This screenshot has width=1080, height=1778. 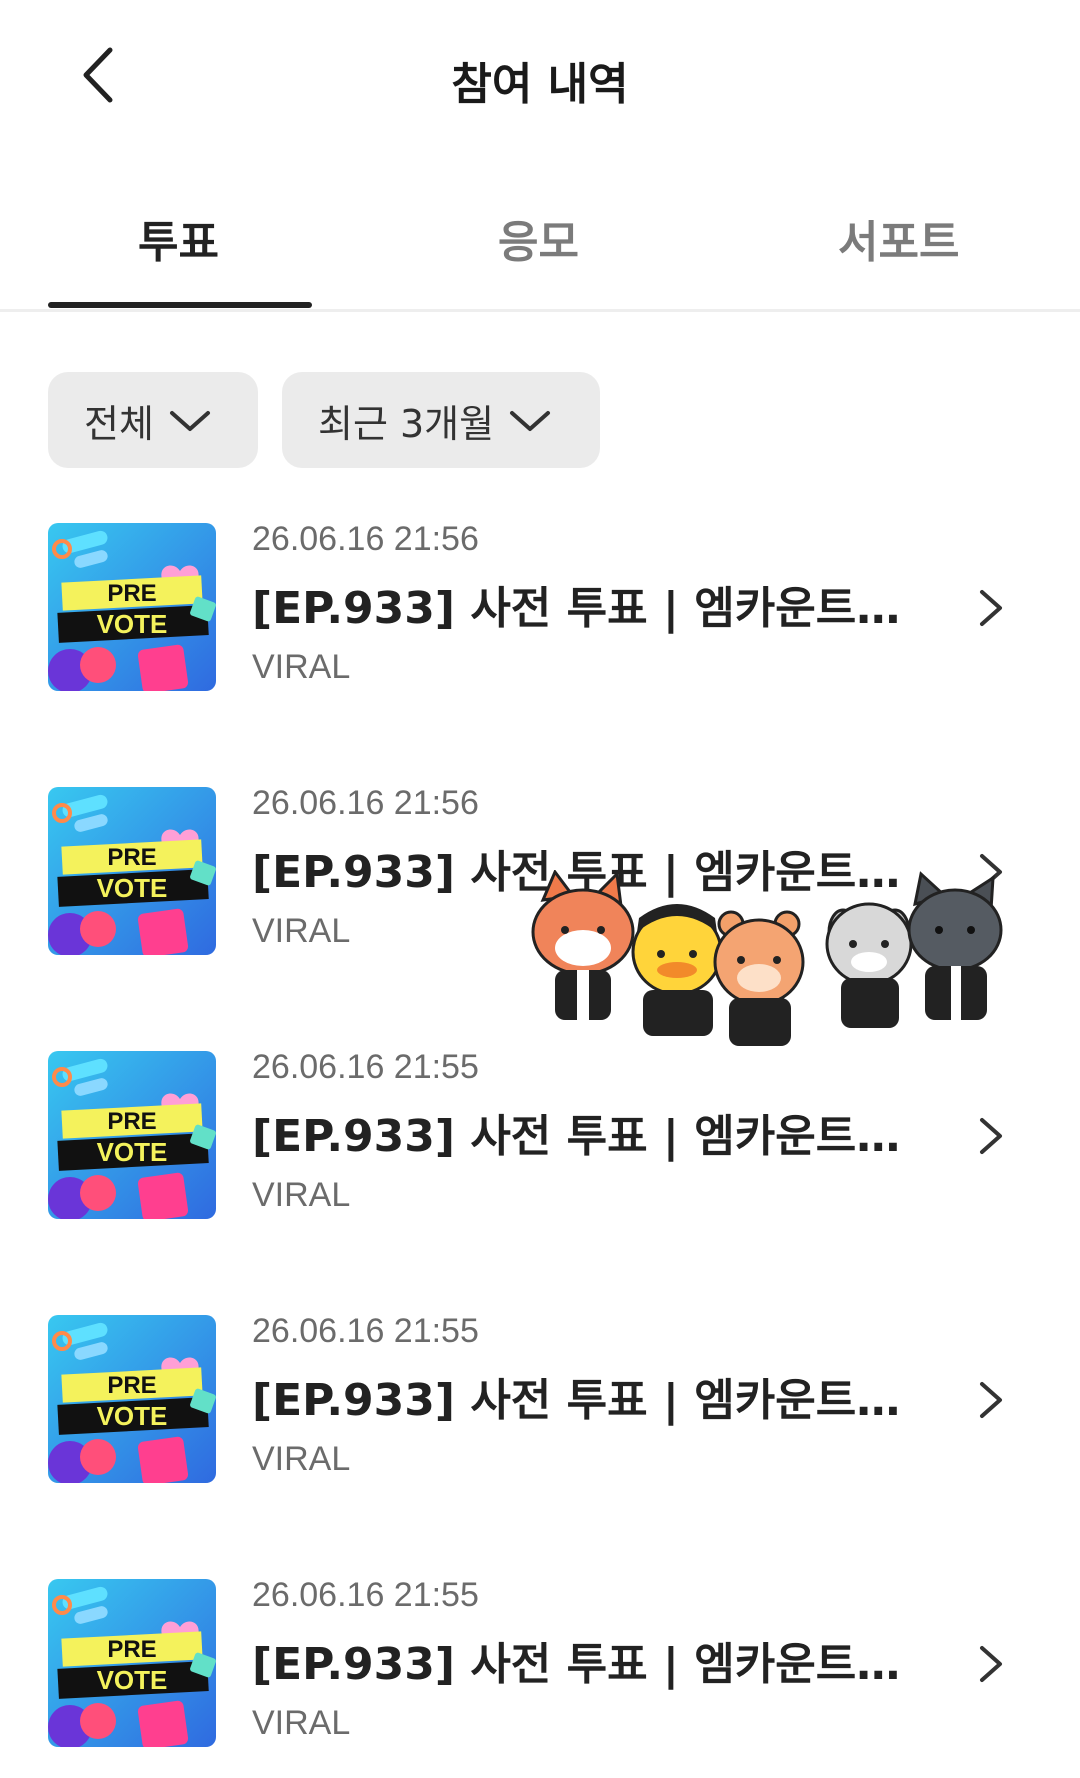 I want to click on fox-character, so click(x=583, y=945).